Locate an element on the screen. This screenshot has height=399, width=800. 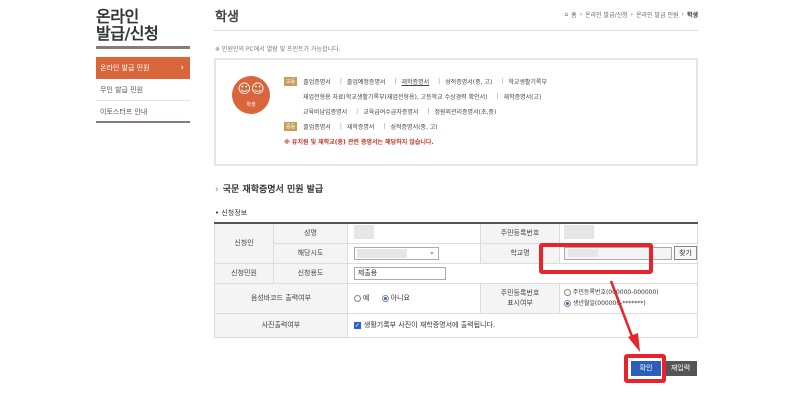
level-badge: 중등 is located at coordinates (291, 126).